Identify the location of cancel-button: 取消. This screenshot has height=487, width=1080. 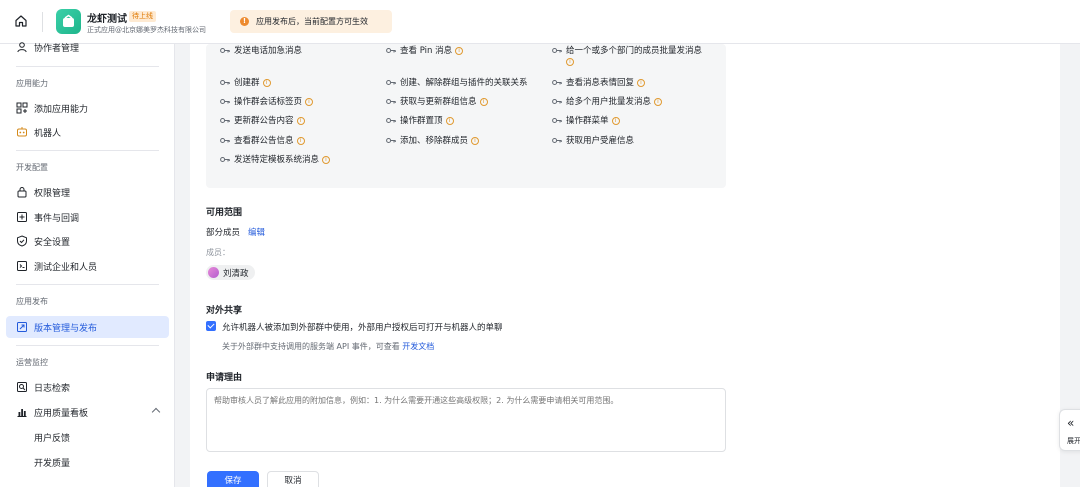
(293, 479).